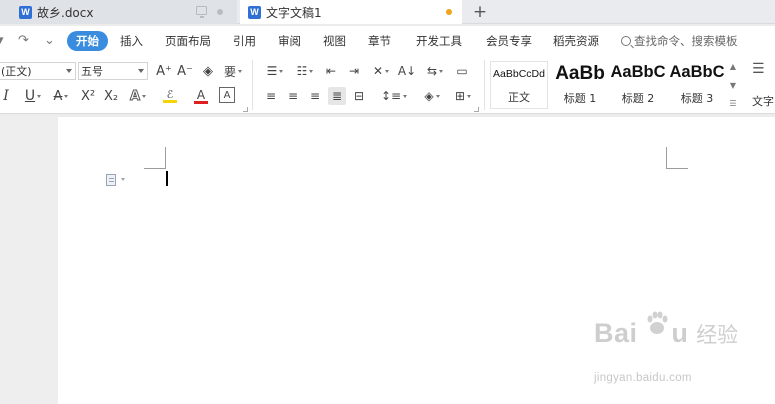  I want to click on highlight-glyph: ℰ, so click(170, 94).